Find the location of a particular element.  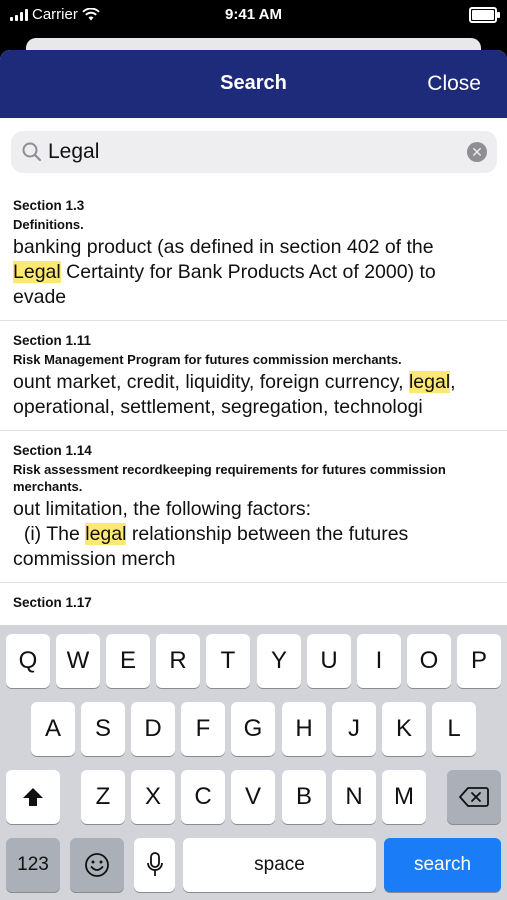

delete-icon is located at coordinates (474, 797).